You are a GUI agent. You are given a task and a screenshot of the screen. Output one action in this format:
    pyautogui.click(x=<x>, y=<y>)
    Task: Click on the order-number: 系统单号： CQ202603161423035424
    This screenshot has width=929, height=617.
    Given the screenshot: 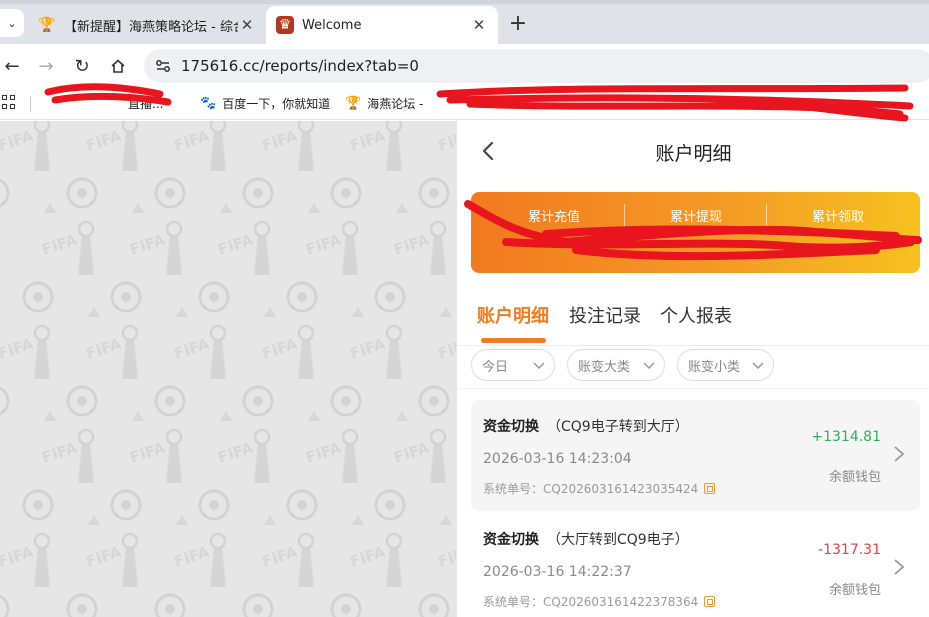 What is the action you would take?
    pyautogui.click(x=599, y=488)
    